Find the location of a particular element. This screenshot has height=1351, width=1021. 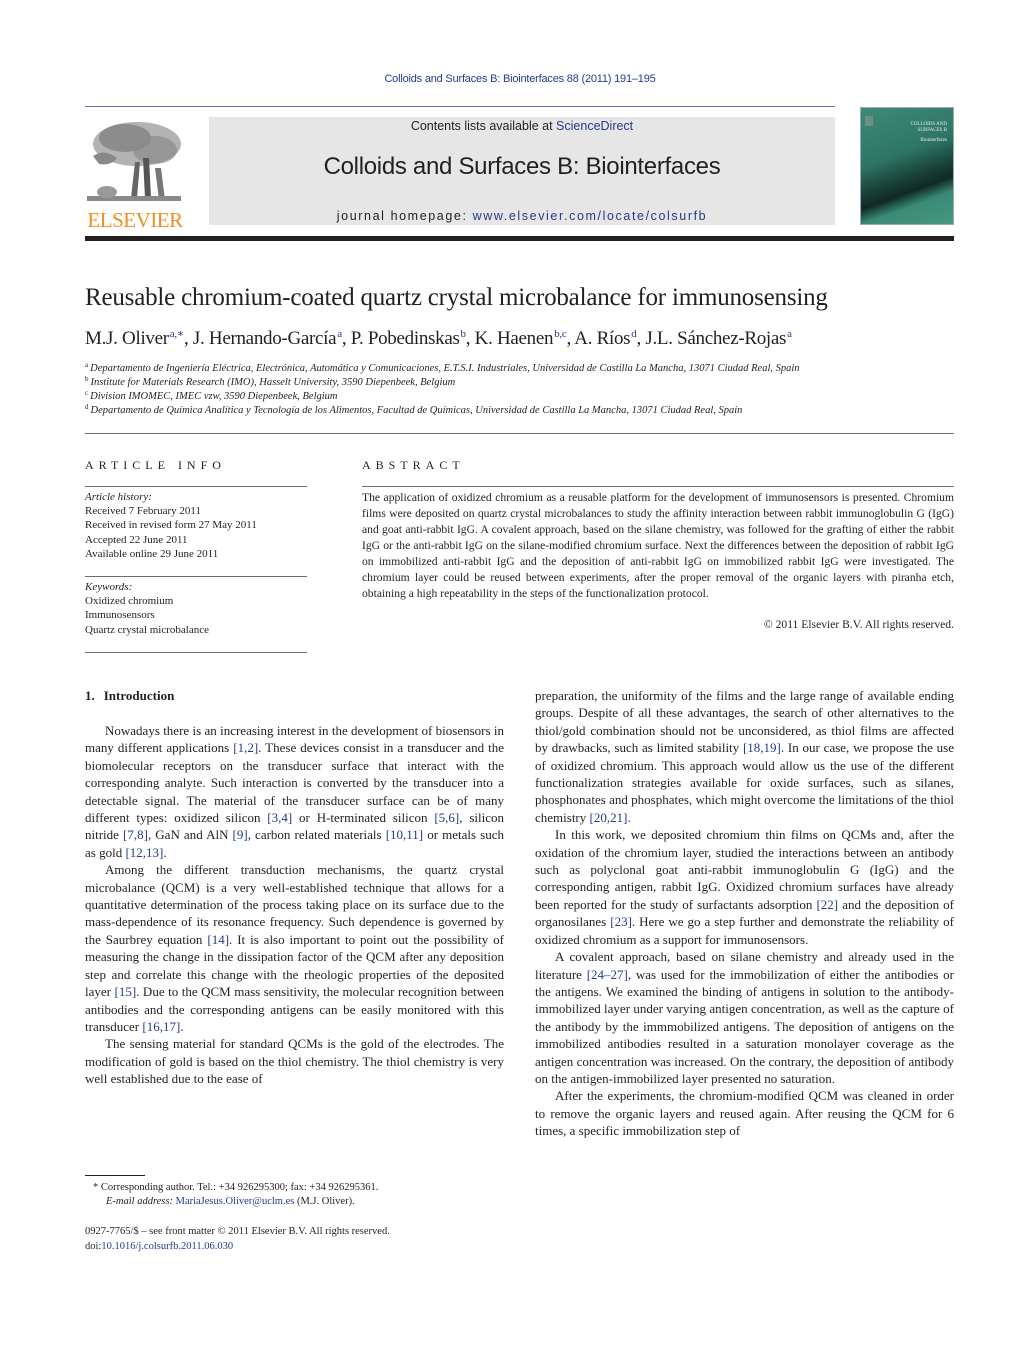

history-online: Available online 29 June 2011 is located at coordinates (152, 553).